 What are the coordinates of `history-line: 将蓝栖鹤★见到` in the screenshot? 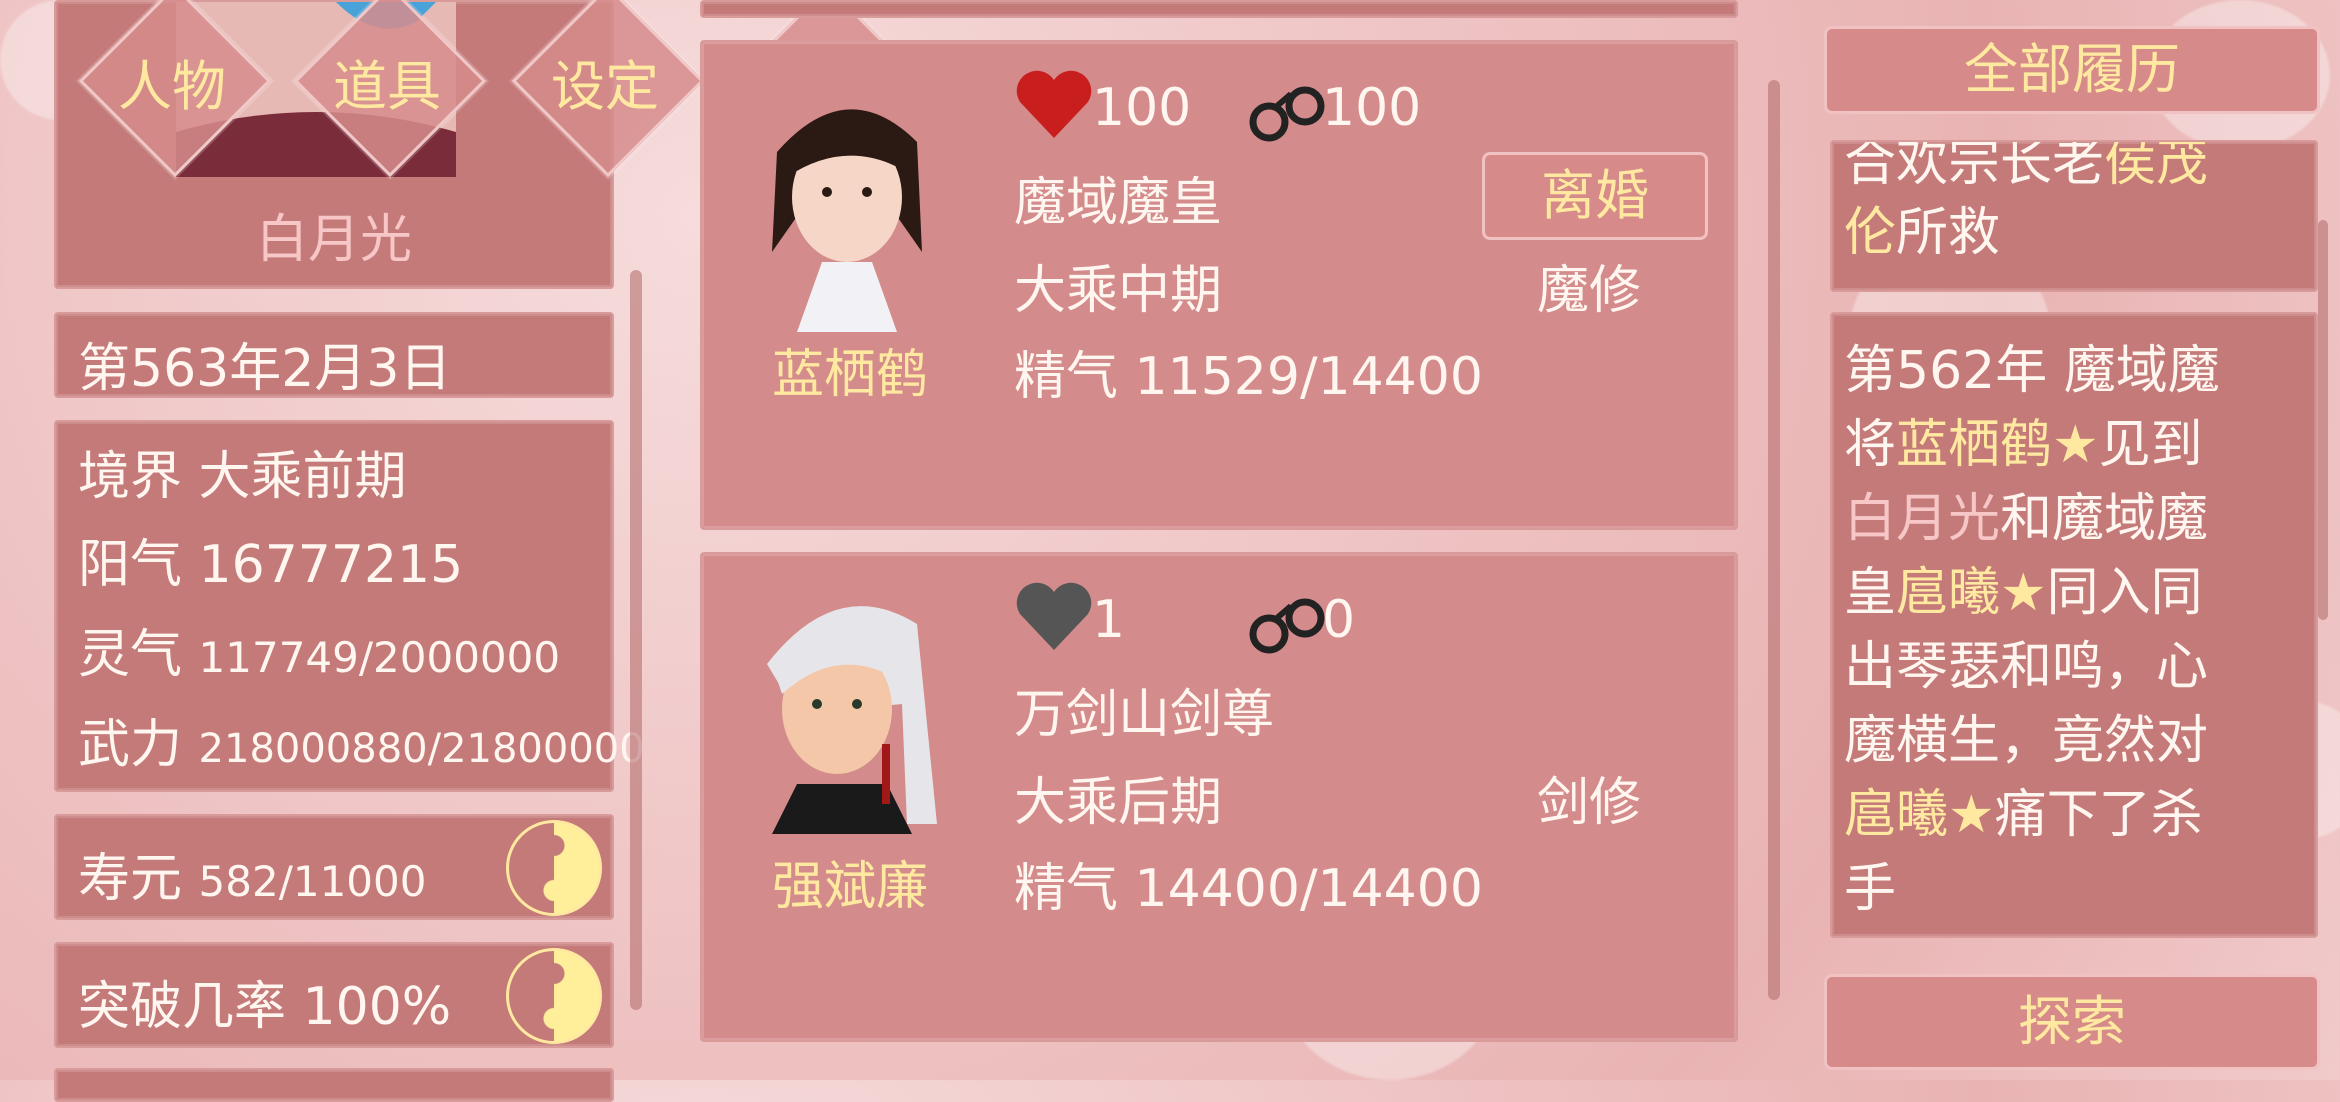 It's located at (2023, 439).